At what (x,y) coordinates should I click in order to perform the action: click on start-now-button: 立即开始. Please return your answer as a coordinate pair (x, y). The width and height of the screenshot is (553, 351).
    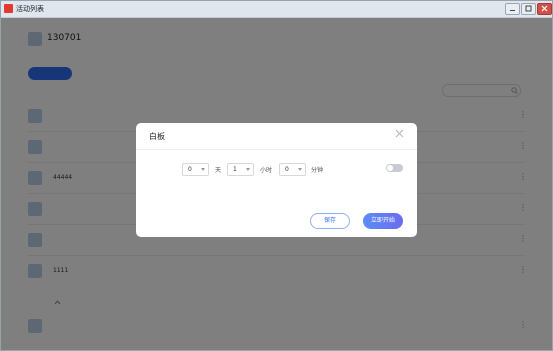
    Looking at the image, I should click on (383, 221).